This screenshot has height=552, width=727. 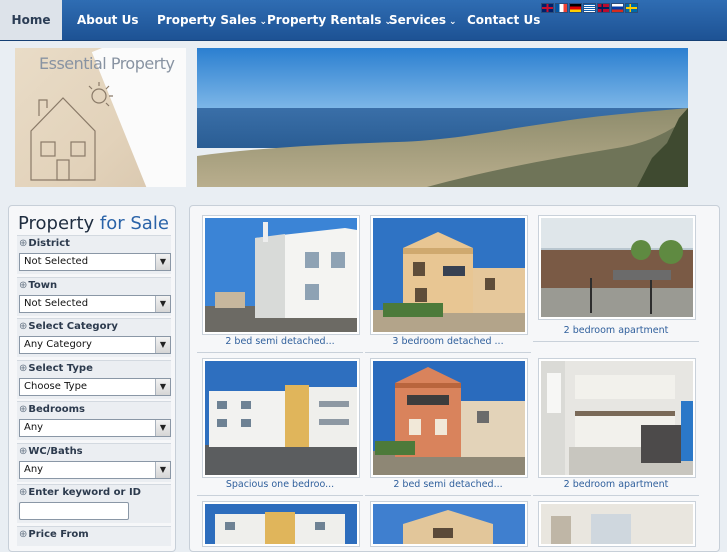 I want to click on filter-town: ⊕Town Not Selected ▼, so click(x=94, y=296).